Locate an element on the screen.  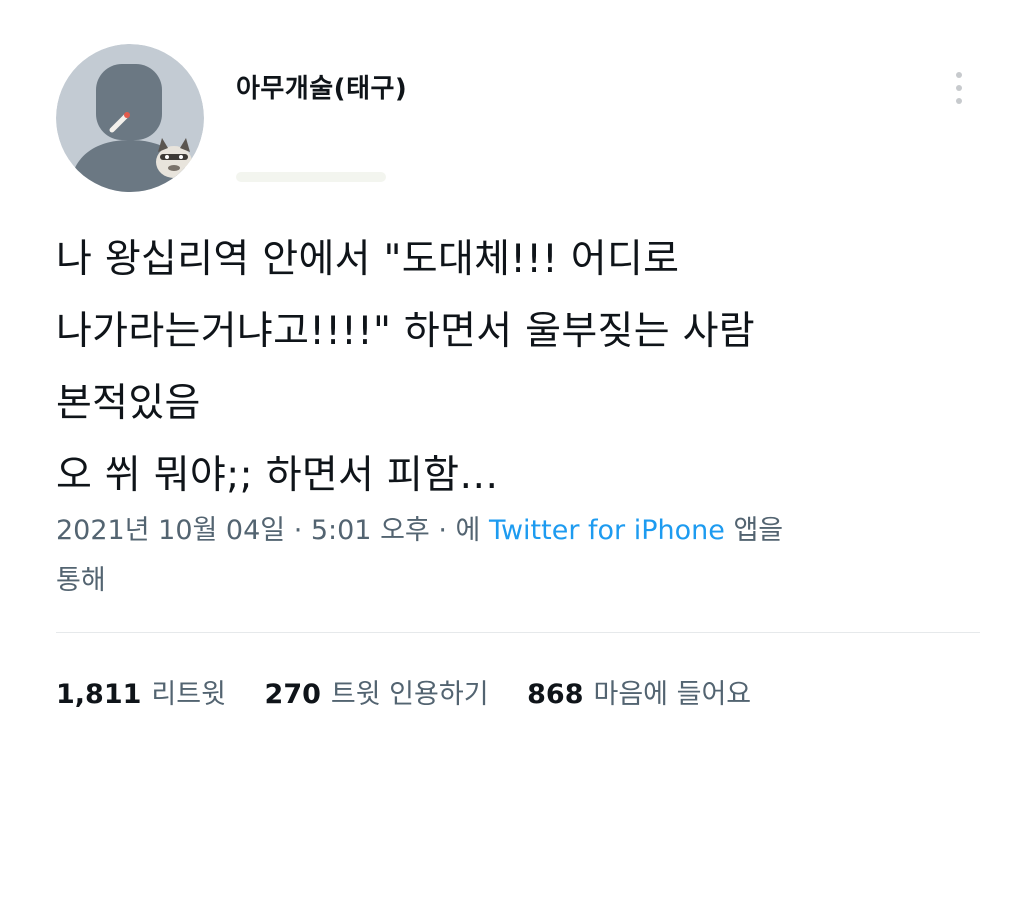
retweets-label: 리트윗 is located at coordinates (188, 694).